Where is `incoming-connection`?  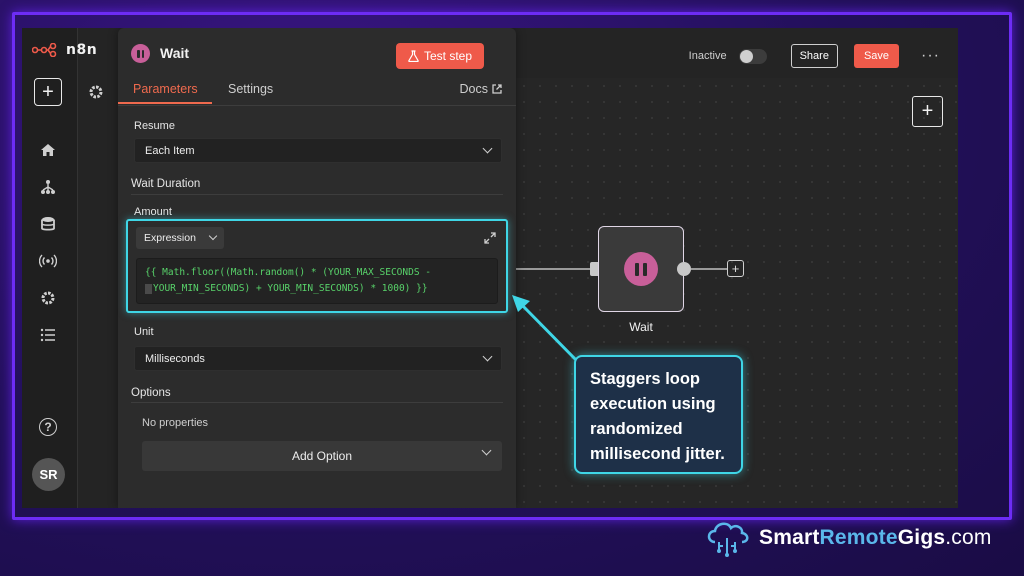 incoming-connection is located at coordinates (557, 269).